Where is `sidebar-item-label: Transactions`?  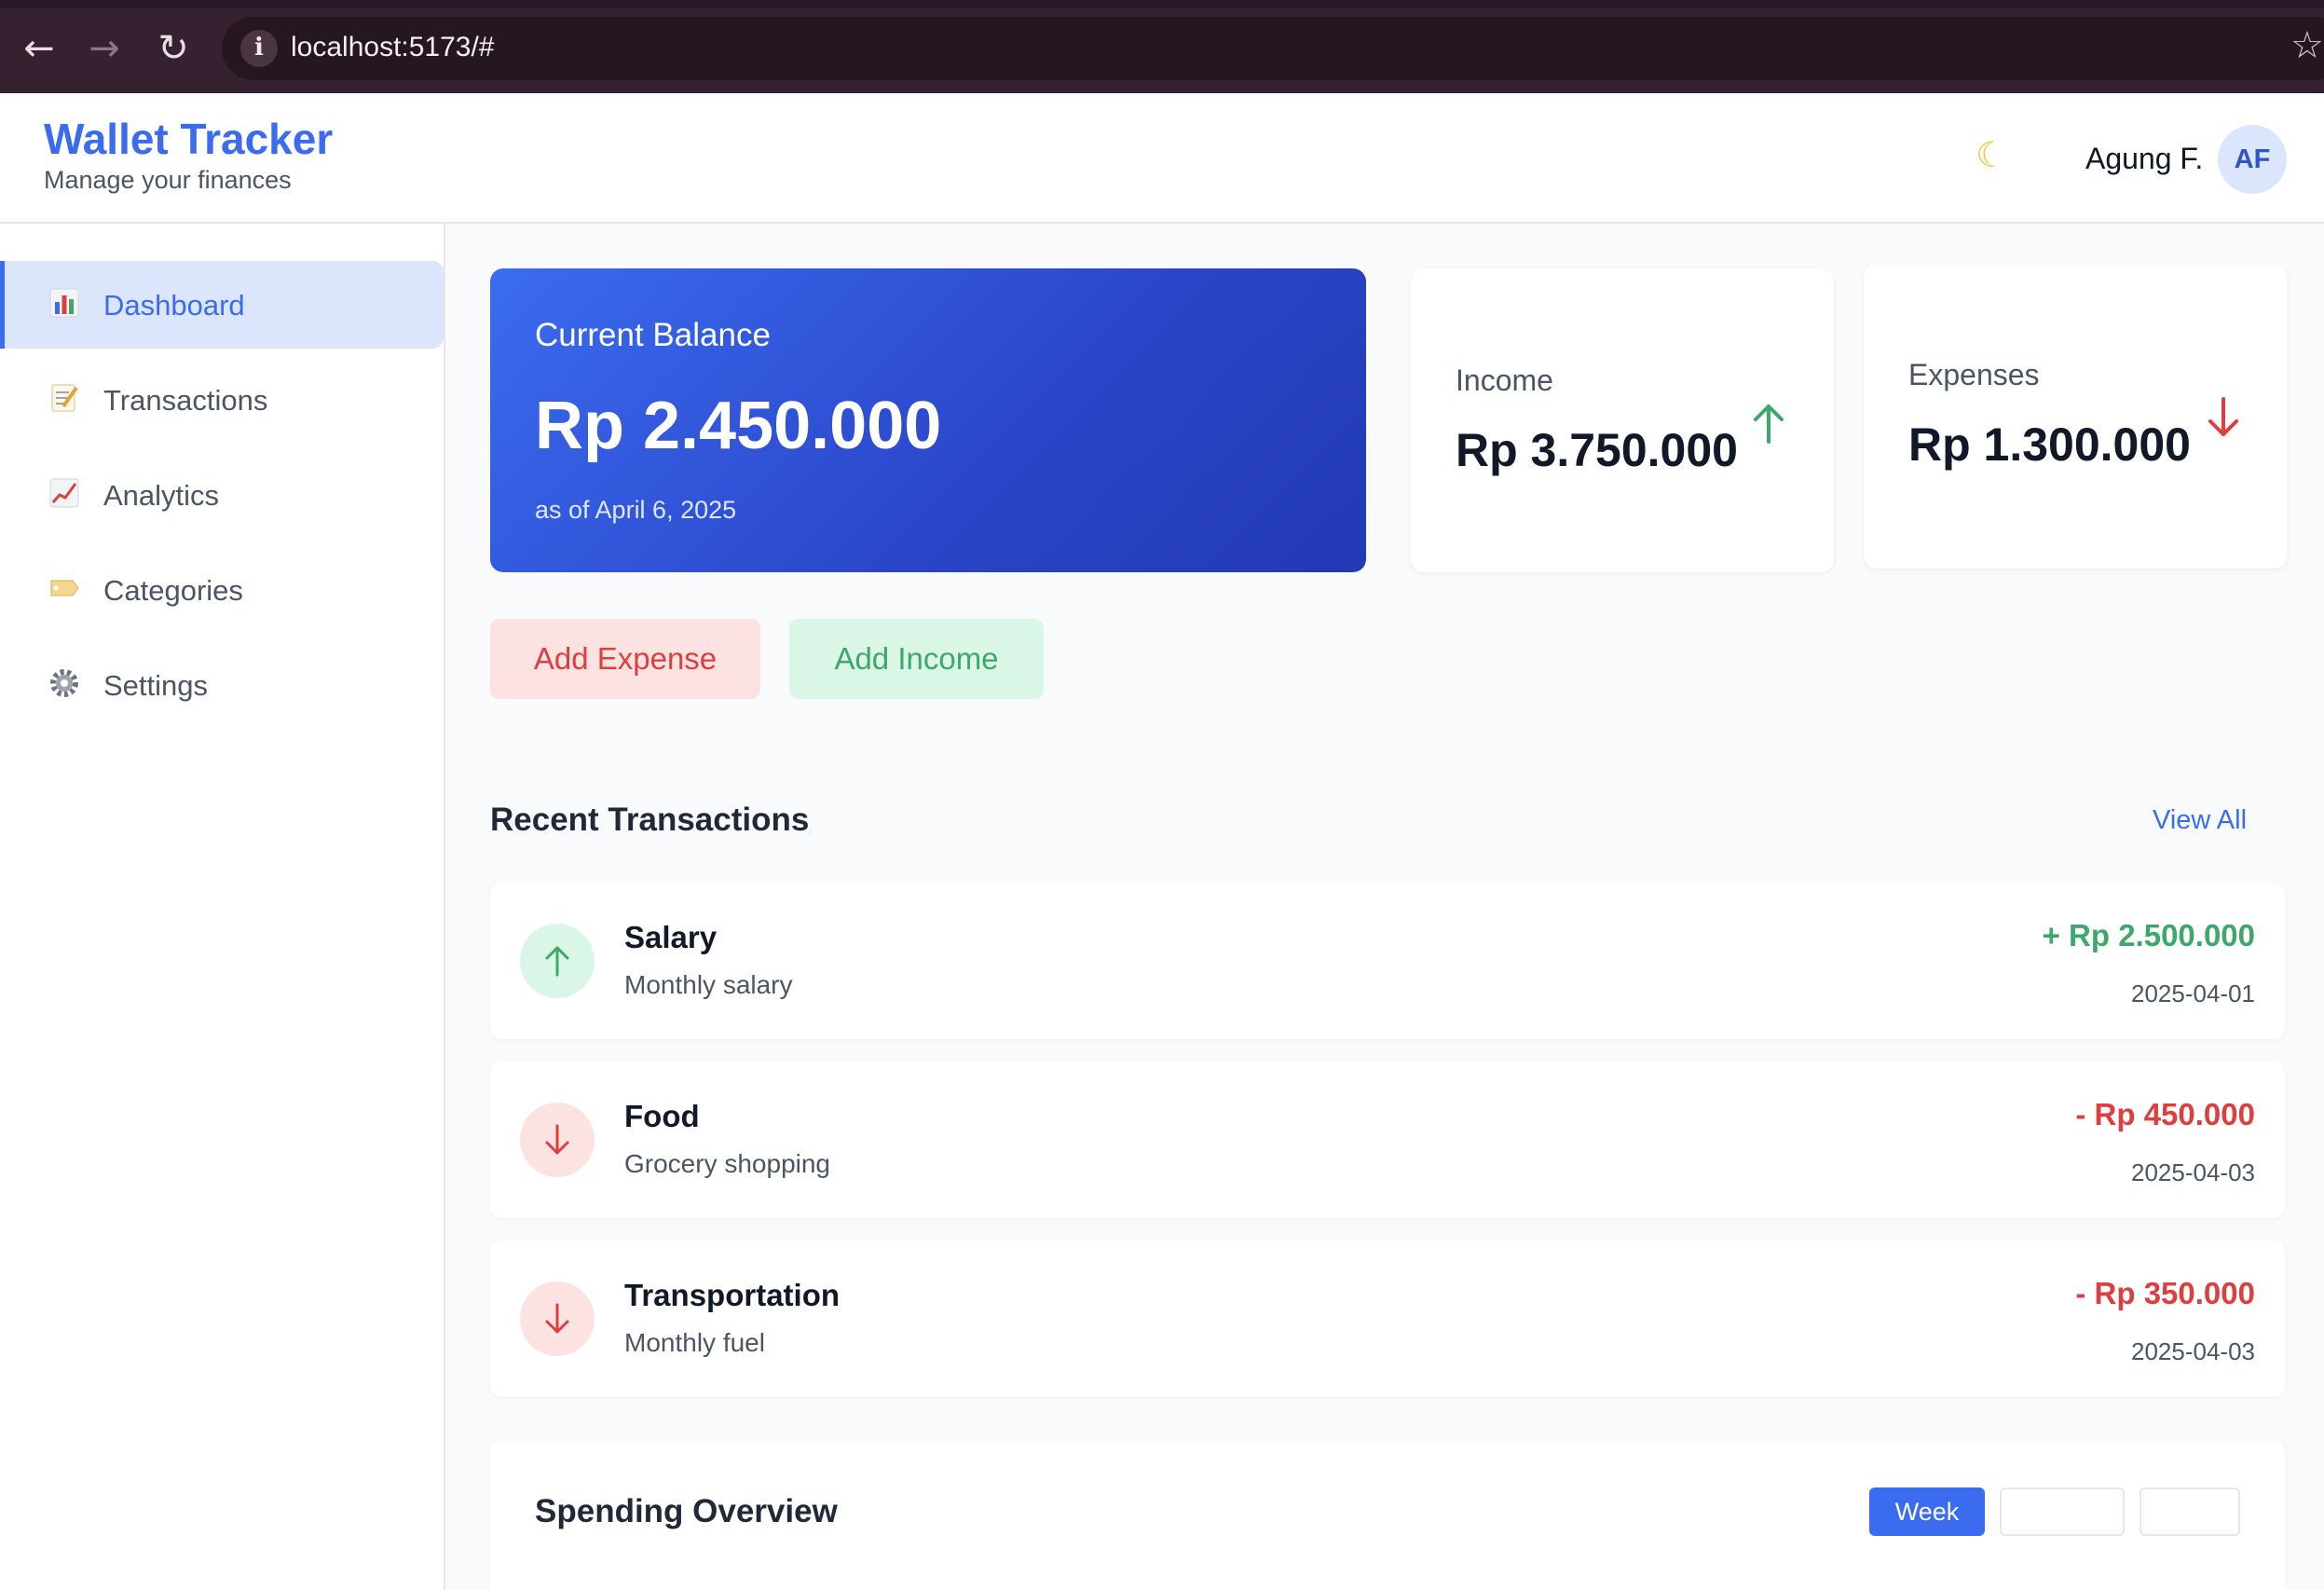 sidebar-item-label: Transactions is located at coordinates (185, 400).